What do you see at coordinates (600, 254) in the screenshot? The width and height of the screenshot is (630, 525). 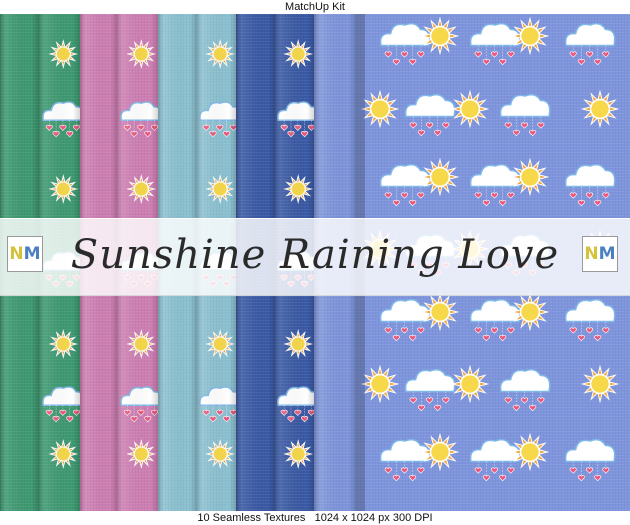 I see `nm-logo-right: NM` at bounding box center [600, 254].